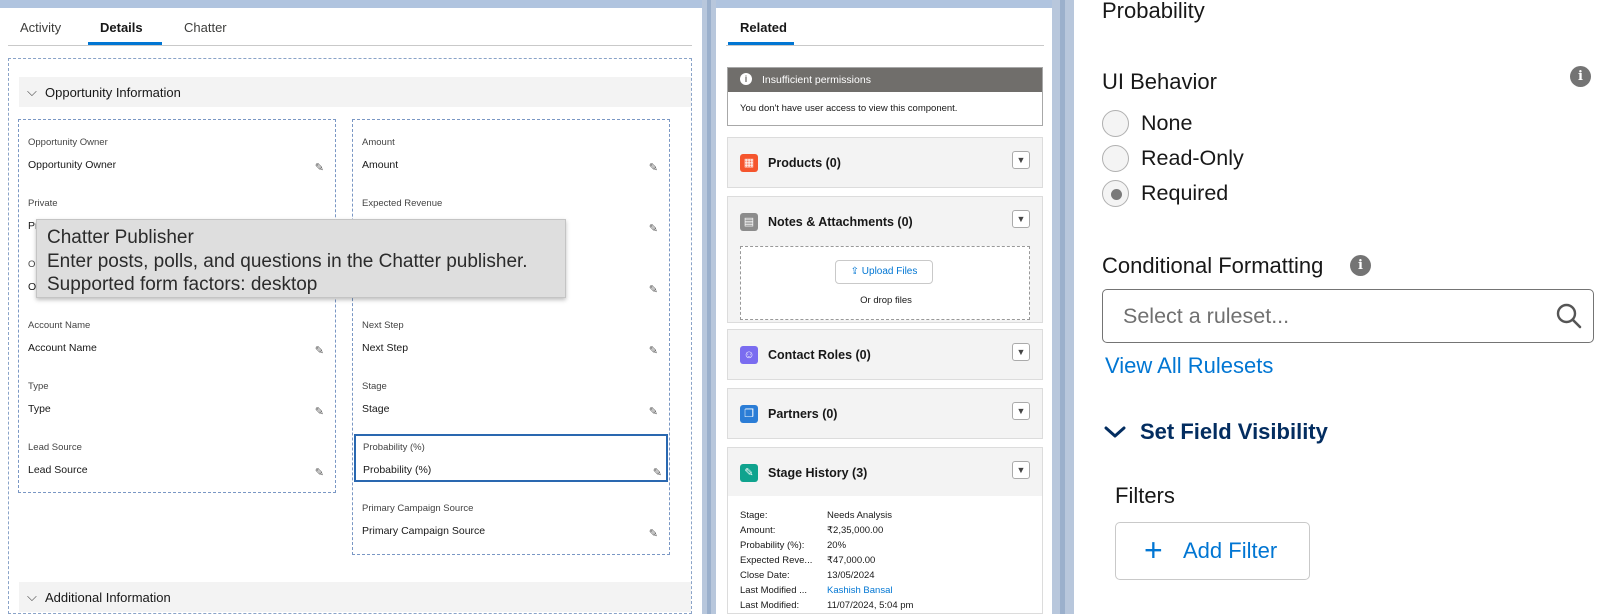 The image size is (1600, 614). I want to click on row-value: Needs Analysis, so click(859, 515).